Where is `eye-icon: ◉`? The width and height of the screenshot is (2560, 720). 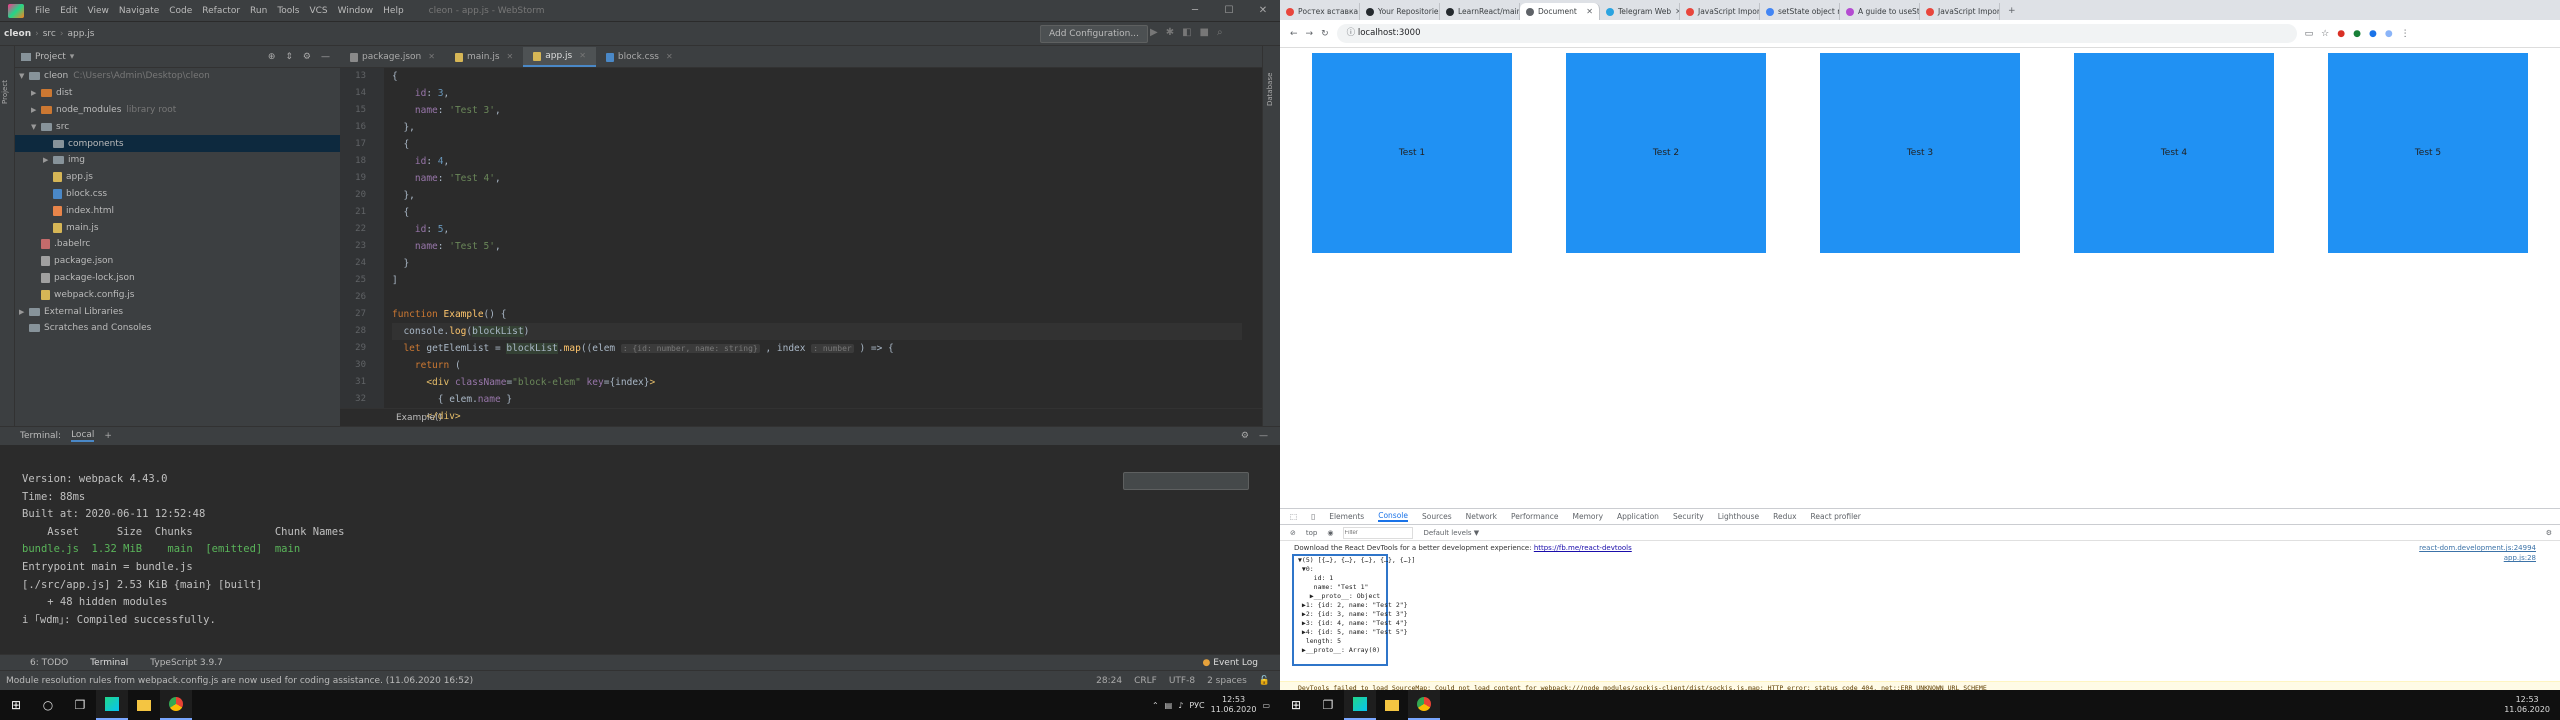 eye-icon: ◉ is located at coordinates (1330, 533).